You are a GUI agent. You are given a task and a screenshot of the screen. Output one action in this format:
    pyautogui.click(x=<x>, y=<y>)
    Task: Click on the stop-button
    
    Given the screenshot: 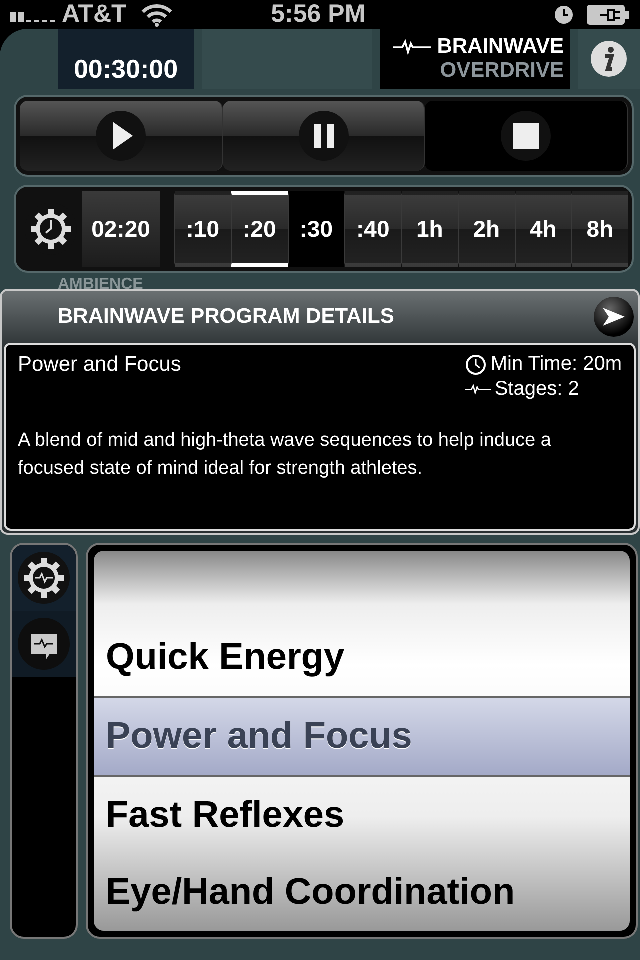 What is the action you would take?
    pyautogui.click(x=526, y=136)
    